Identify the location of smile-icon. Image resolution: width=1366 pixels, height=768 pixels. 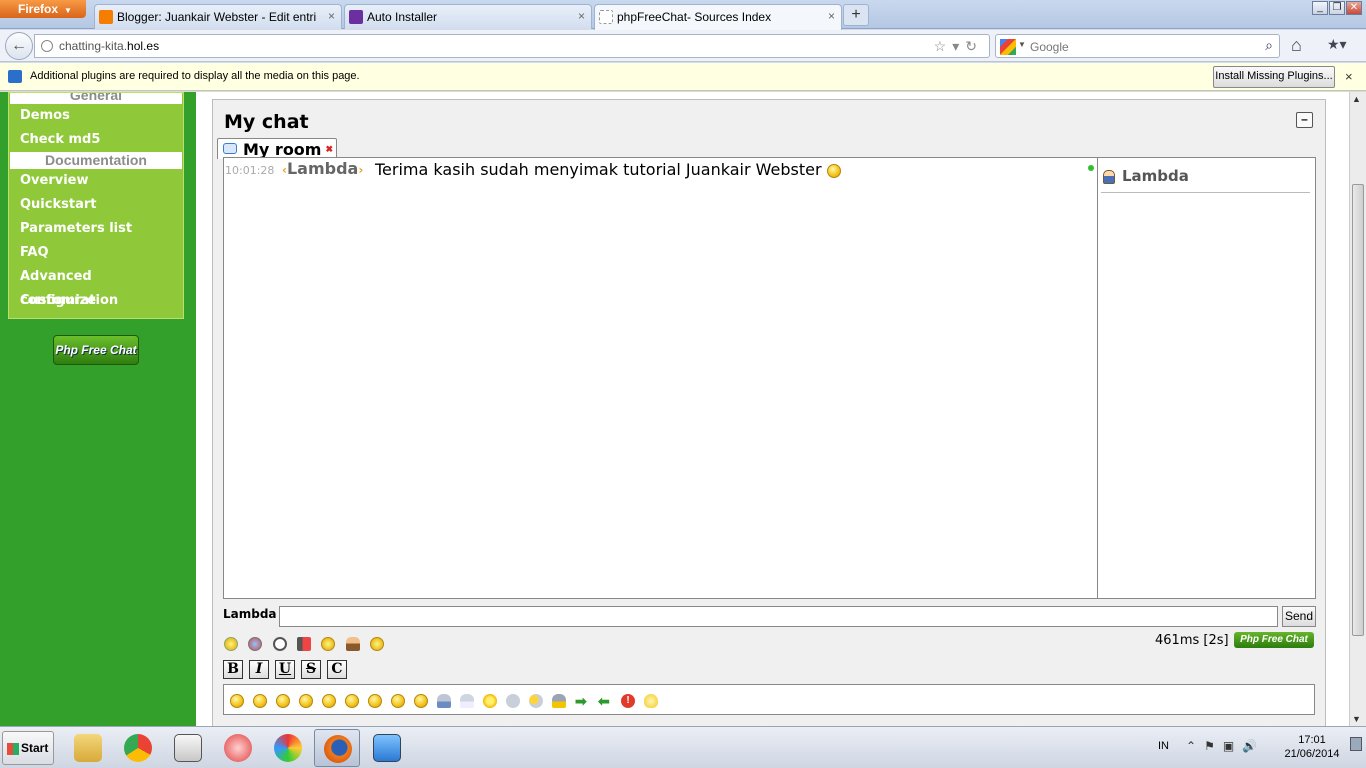
(237, 700).